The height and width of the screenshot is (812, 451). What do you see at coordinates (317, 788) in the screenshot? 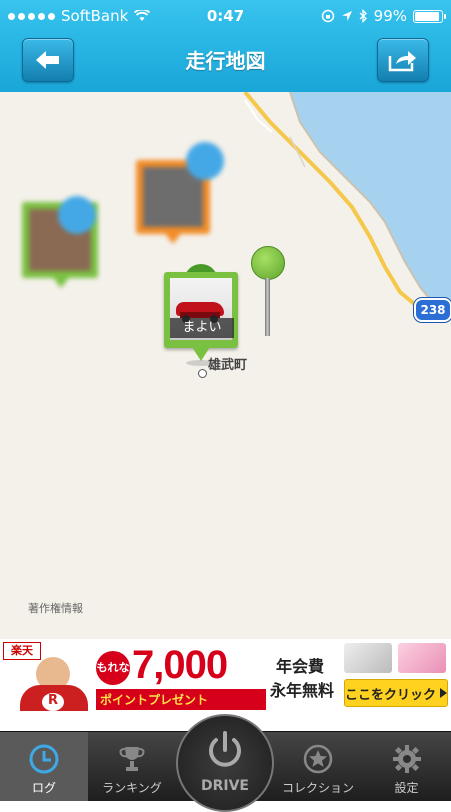
I see `tab-label: コレクション` at bounding box center [317, 788].